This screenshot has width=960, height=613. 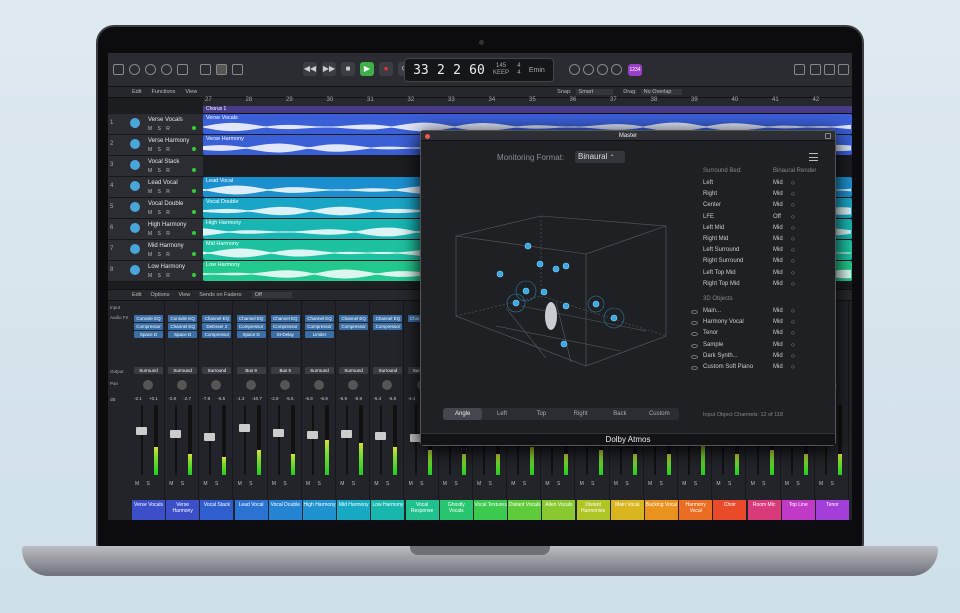 What do you see at coordinates (183, 318) in the screenshot?
I see `plugin-slot: Console EQ` at bounding box center [183, 318].